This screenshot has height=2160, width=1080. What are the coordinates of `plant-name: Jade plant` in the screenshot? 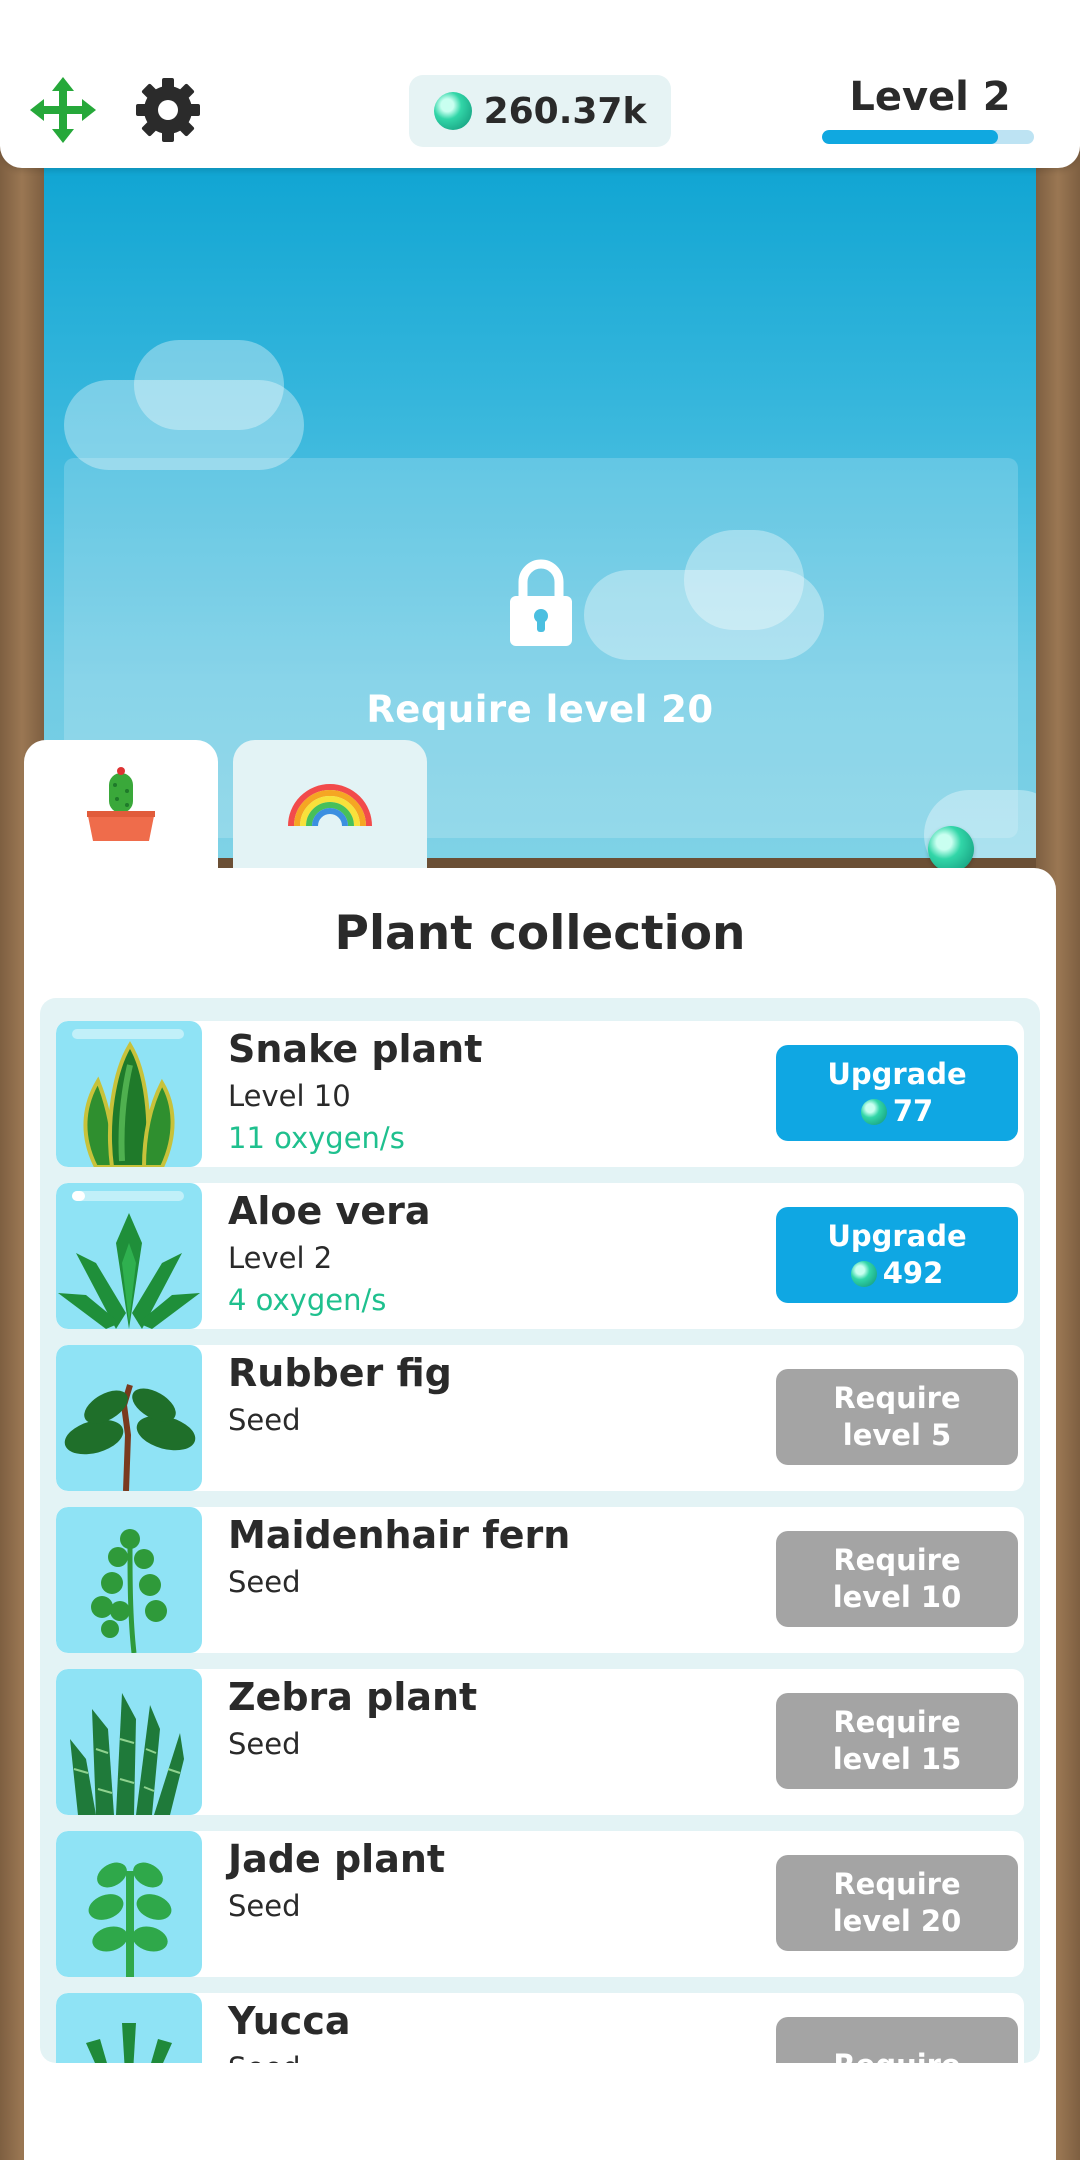 It's located at (337, 1859).